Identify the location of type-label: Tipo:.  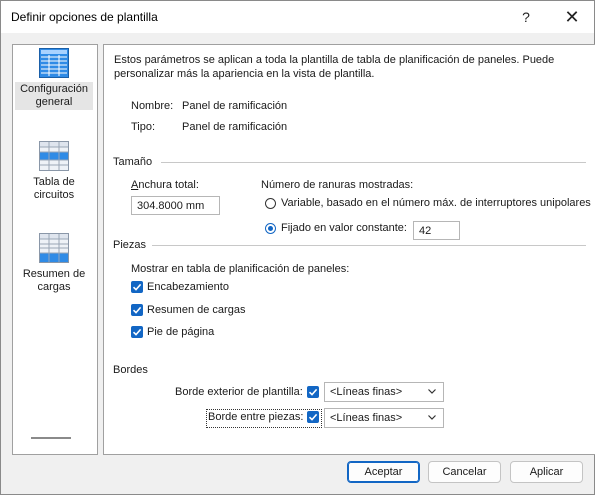
(143, 127).